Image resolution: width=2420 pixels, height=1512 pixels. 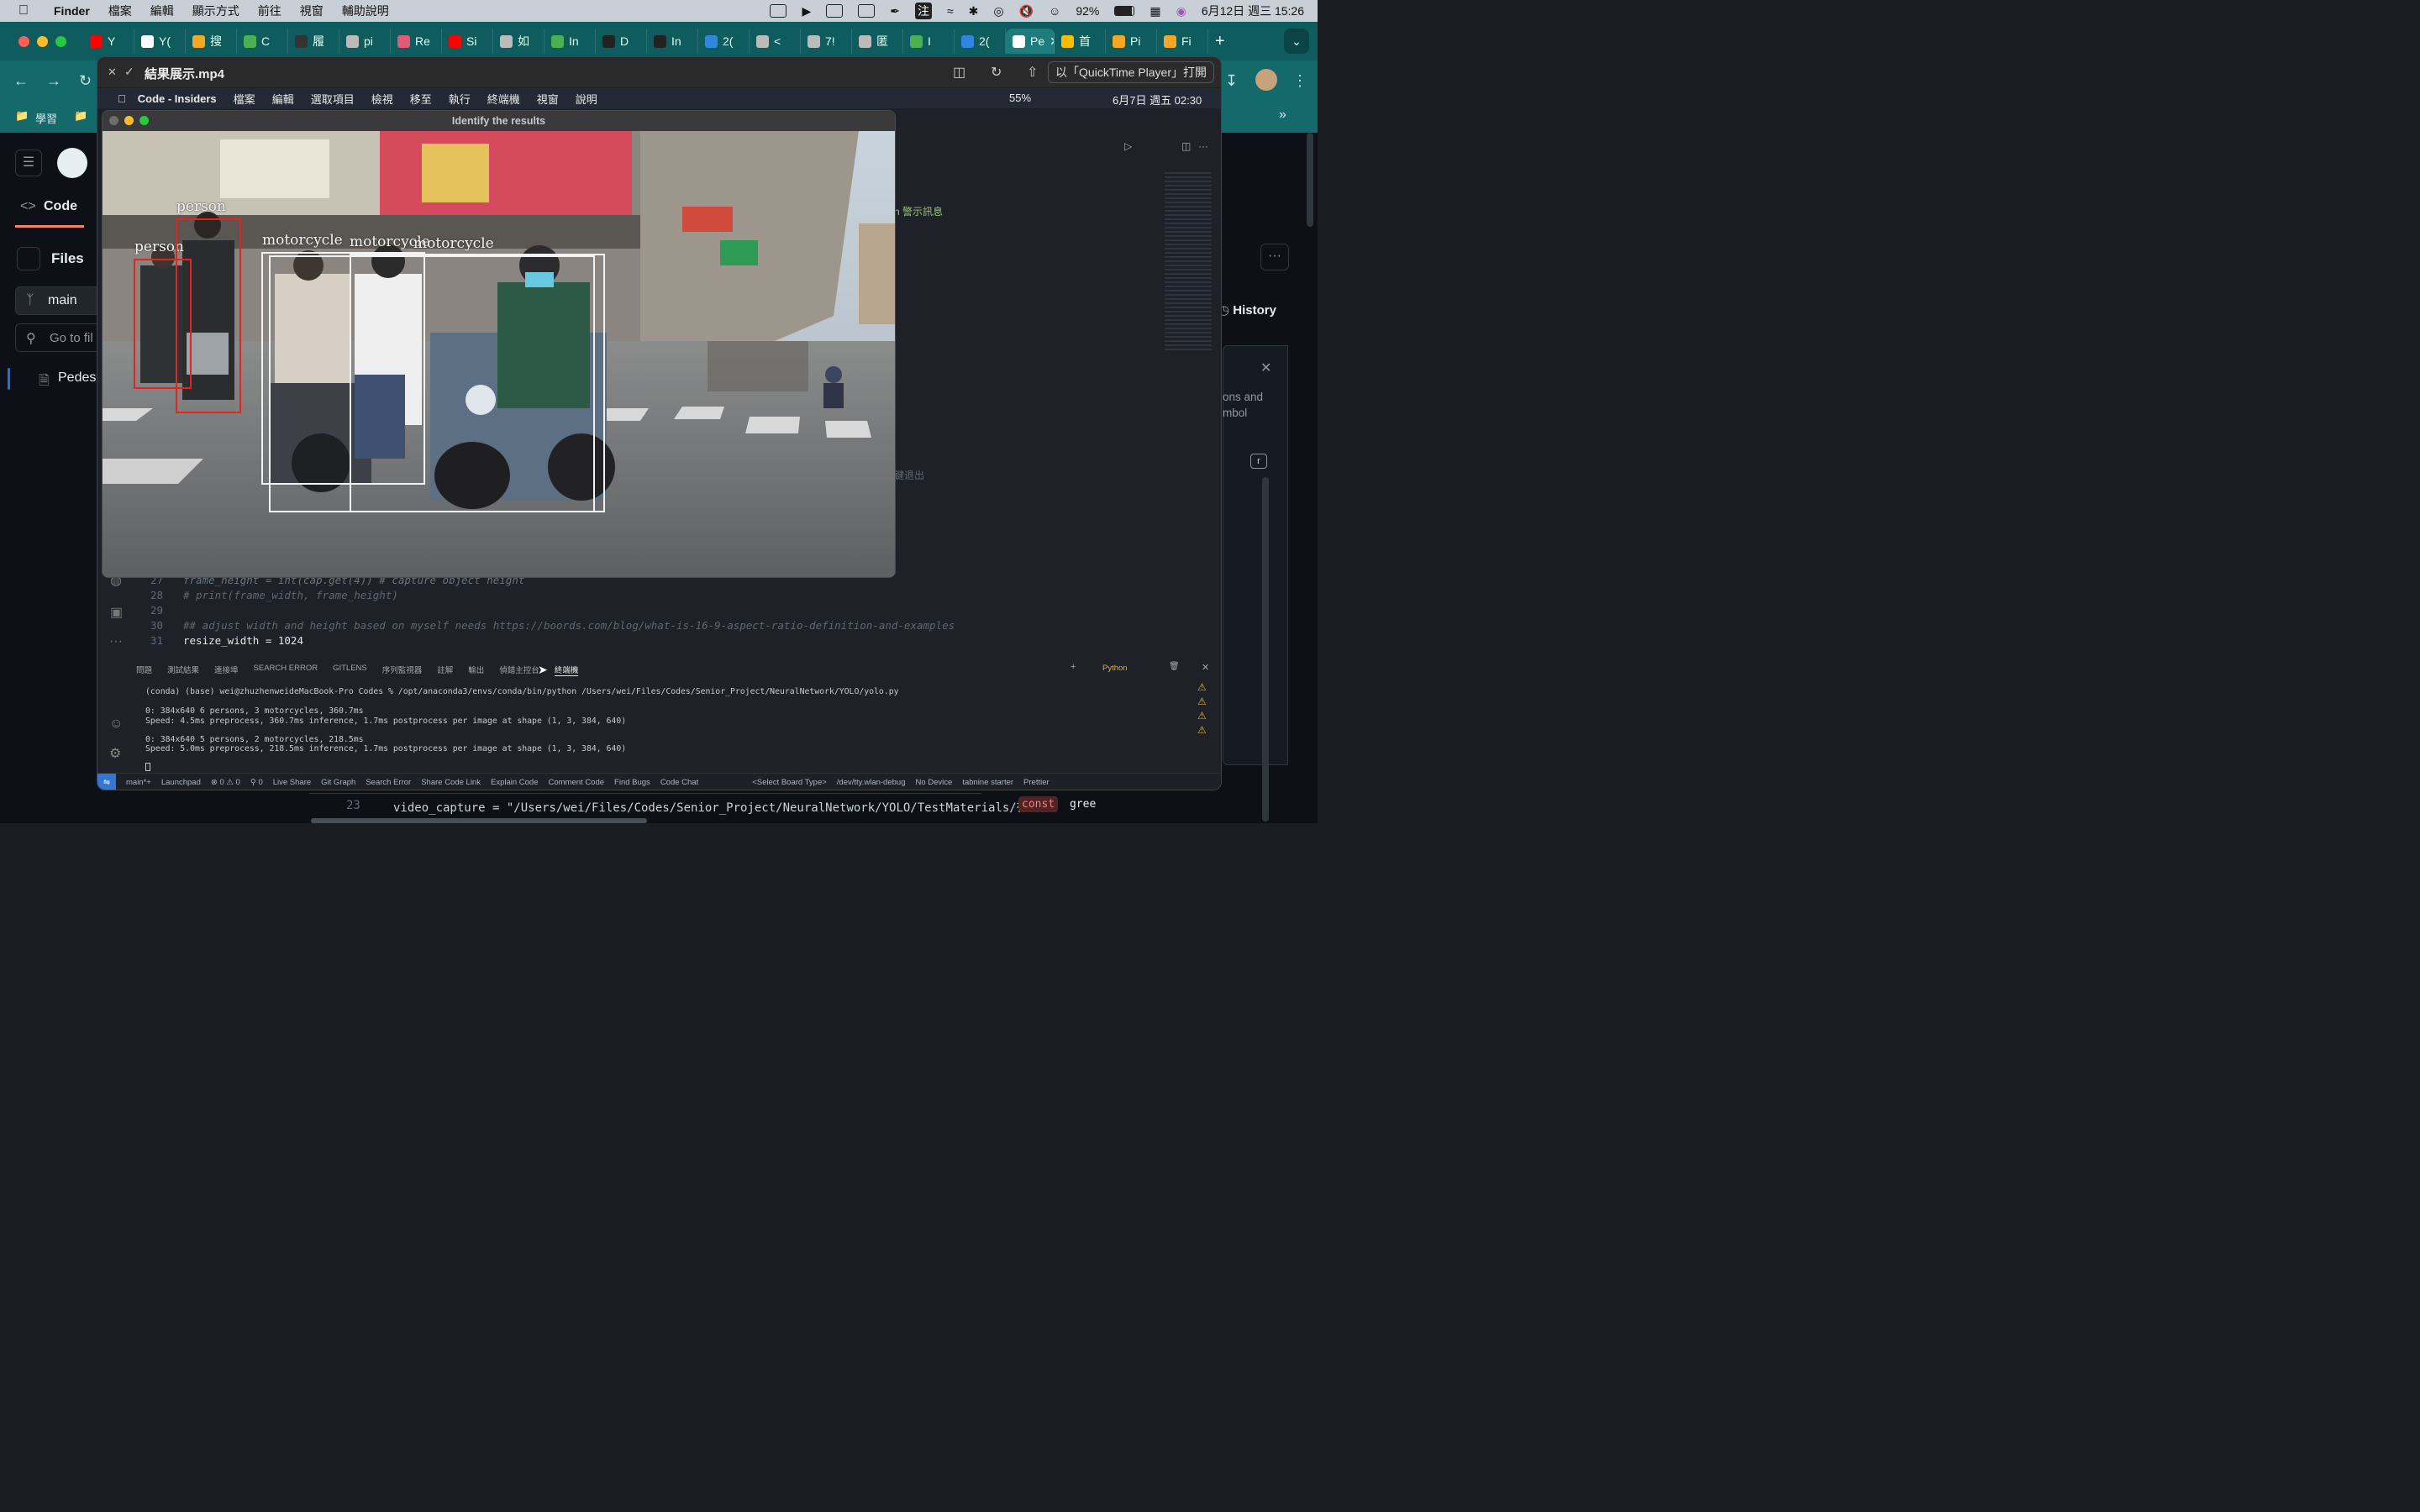 What do you see at coordinates (835, 11) in the screenshot?
I see `display-icon` at bounding box center [835, 11].